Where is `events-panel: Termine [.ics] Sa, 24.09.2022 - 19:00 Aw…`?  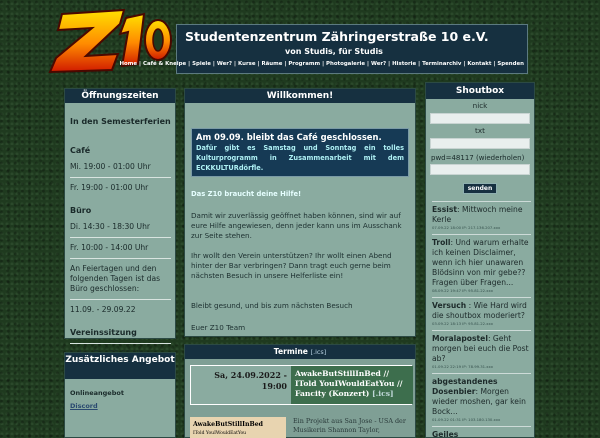
events-panel: Termine [.ics] Sa, 24.09.2022 - 19:00 Aw… is located at coordinates (300, 391).